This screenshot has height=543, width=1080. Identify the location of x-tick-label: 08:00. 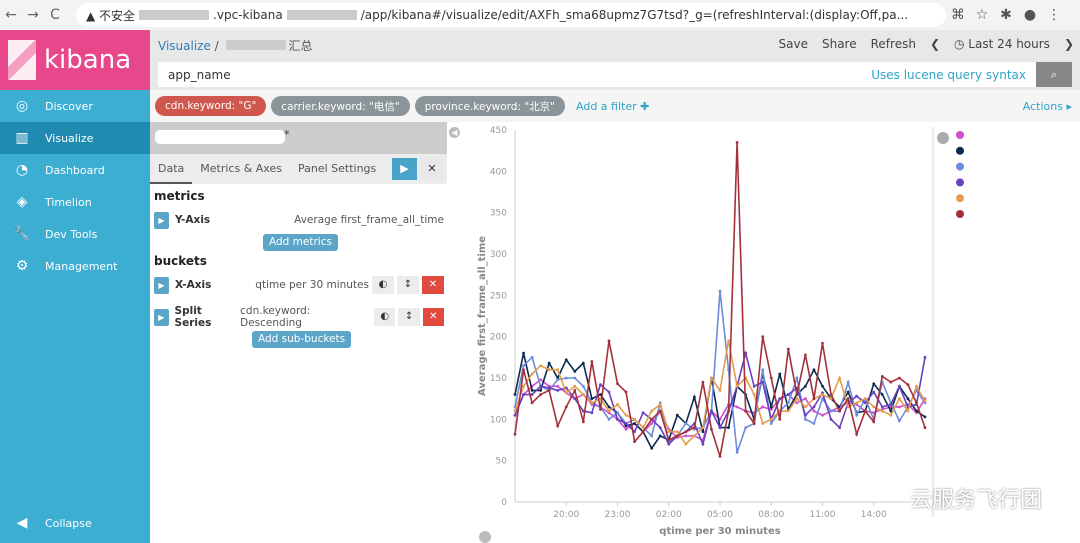
(771, 515).